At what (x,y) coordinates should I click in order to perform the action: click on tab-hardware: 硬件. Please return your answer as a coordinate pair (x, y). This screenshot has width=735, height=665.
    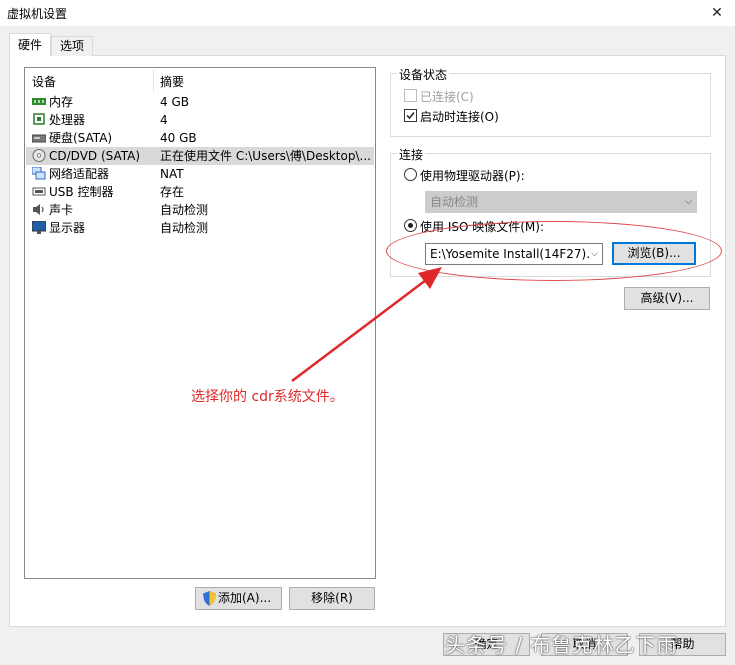
    Looking at the image, I should click on (30, 44).